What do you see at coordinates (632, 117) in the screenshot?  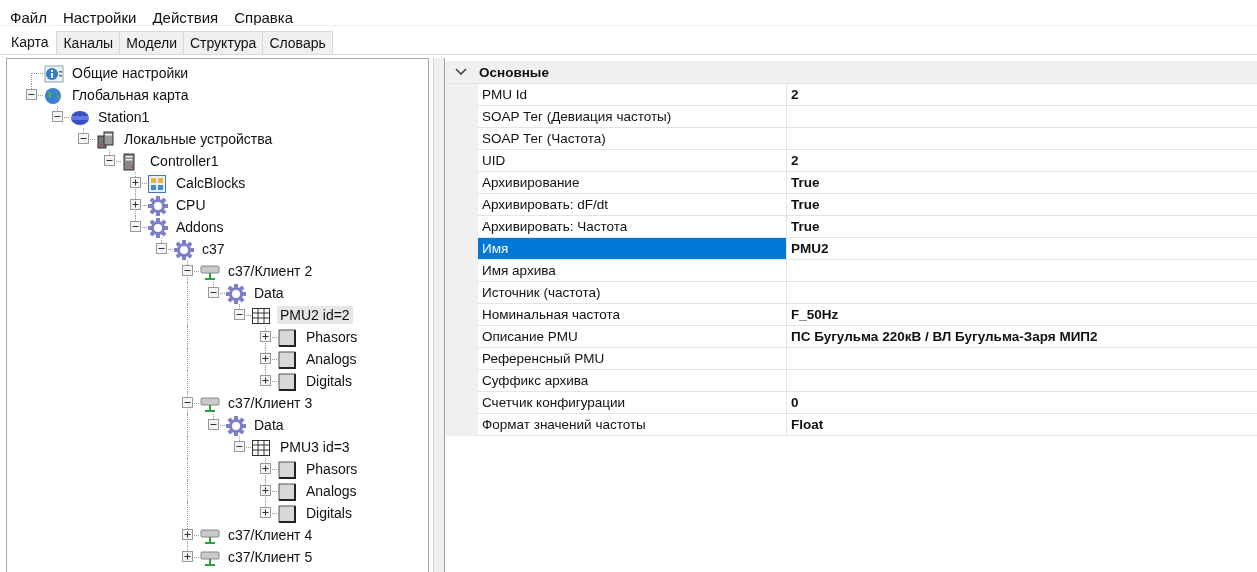 I see `property-name: SOAP Тег (Девиация частоты)` at bounding box center [632, 117].